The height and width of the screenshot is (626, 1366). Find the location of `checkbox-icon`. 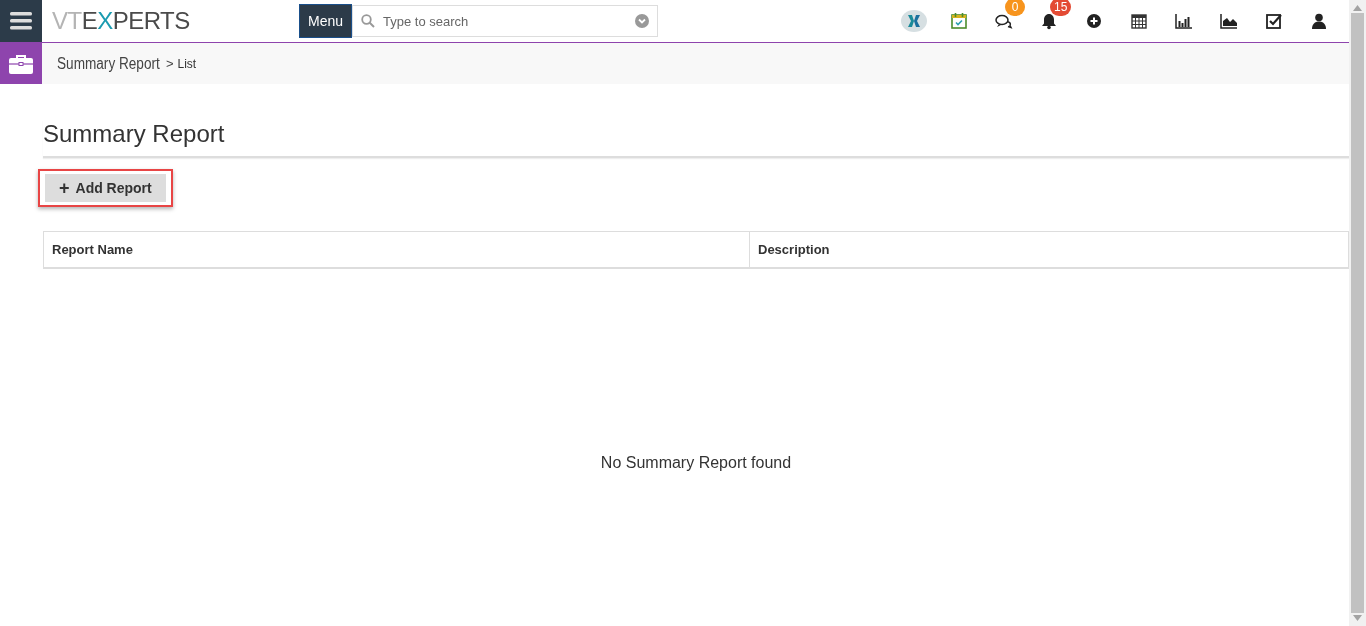

checkbox-icon is located at coordinates (1273, 21).